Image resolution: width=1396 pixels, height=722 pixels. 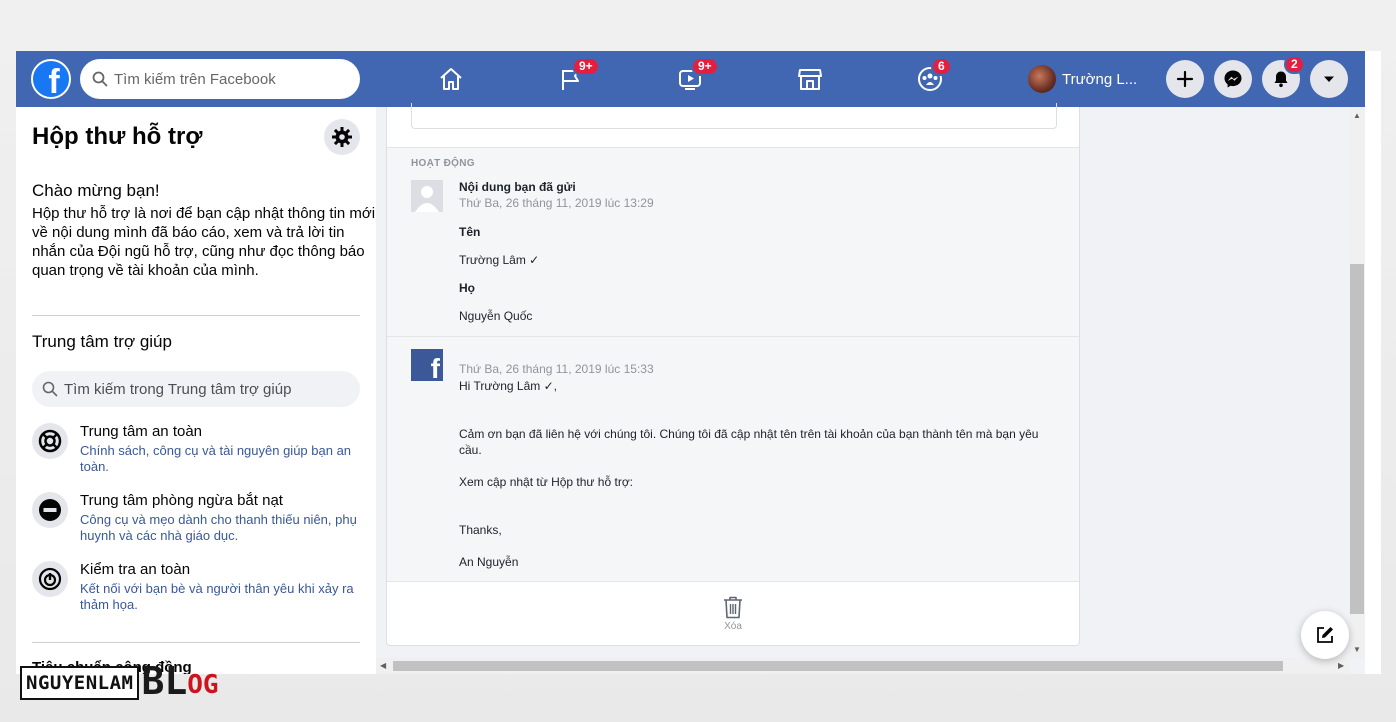 I want to click on bell-icon, so click(x=1281, y=79).